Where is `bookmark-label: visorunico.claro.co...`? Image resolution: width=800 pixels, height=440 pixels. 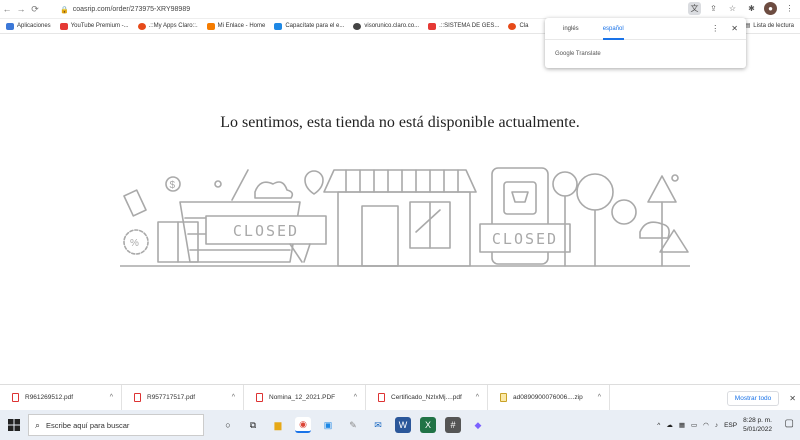 bookmark-label: visorunico.claro.co... is located at coordinates (392, 26).